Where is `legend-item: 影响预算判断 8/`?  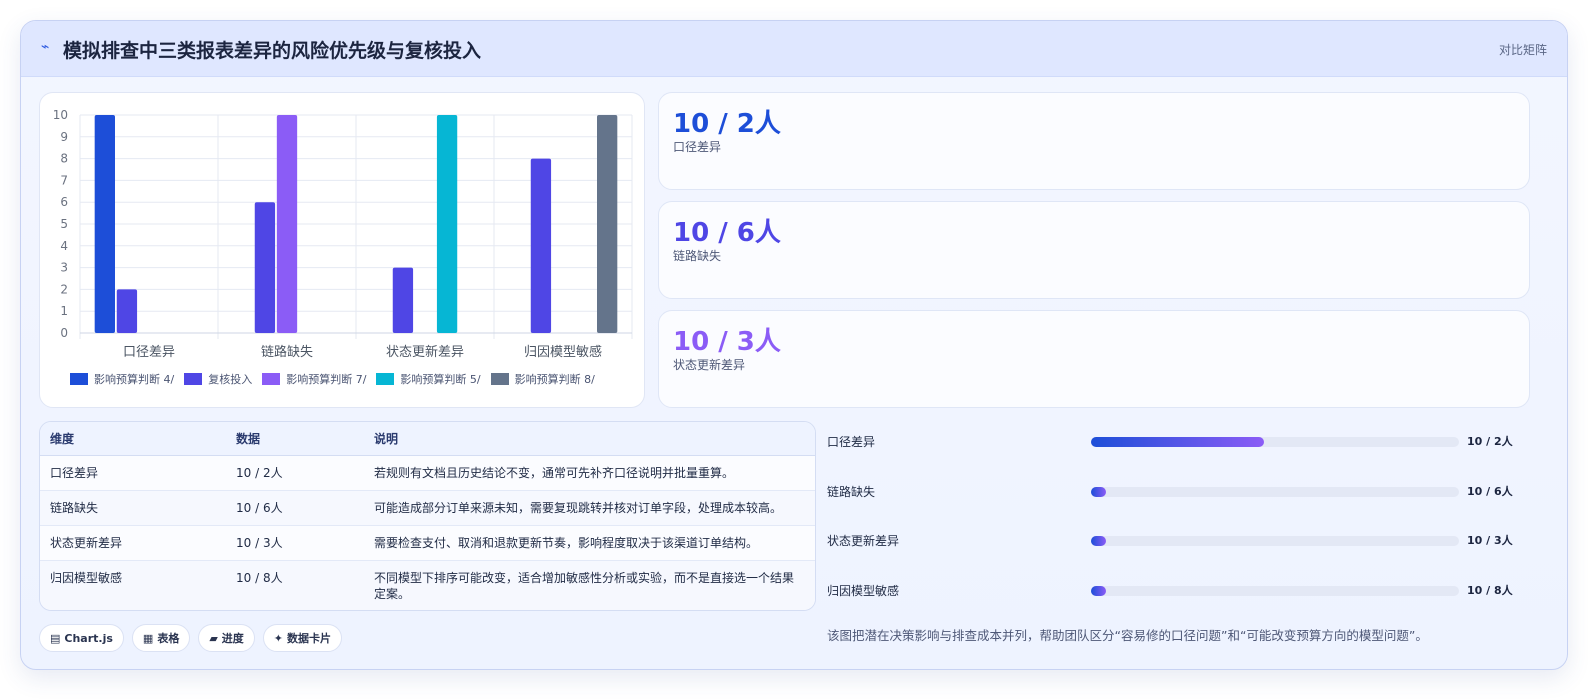 legend-item: 影响预算判断 8/ is located at coordinates (542, 379).